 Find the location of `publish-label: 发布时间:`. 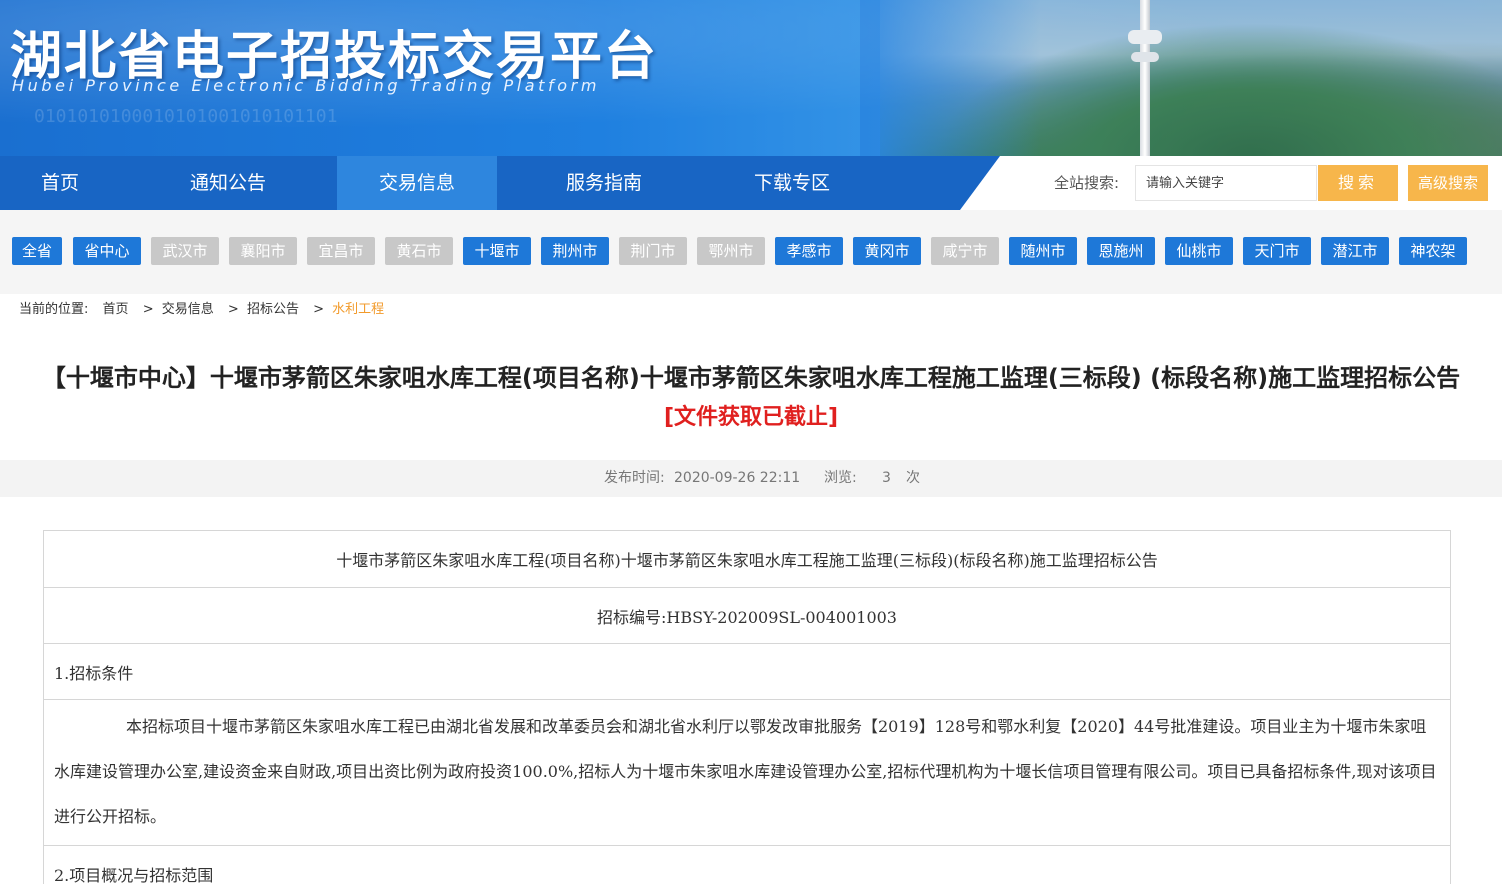

publish-label: 发布时间: is located at coordinates (634, 478).